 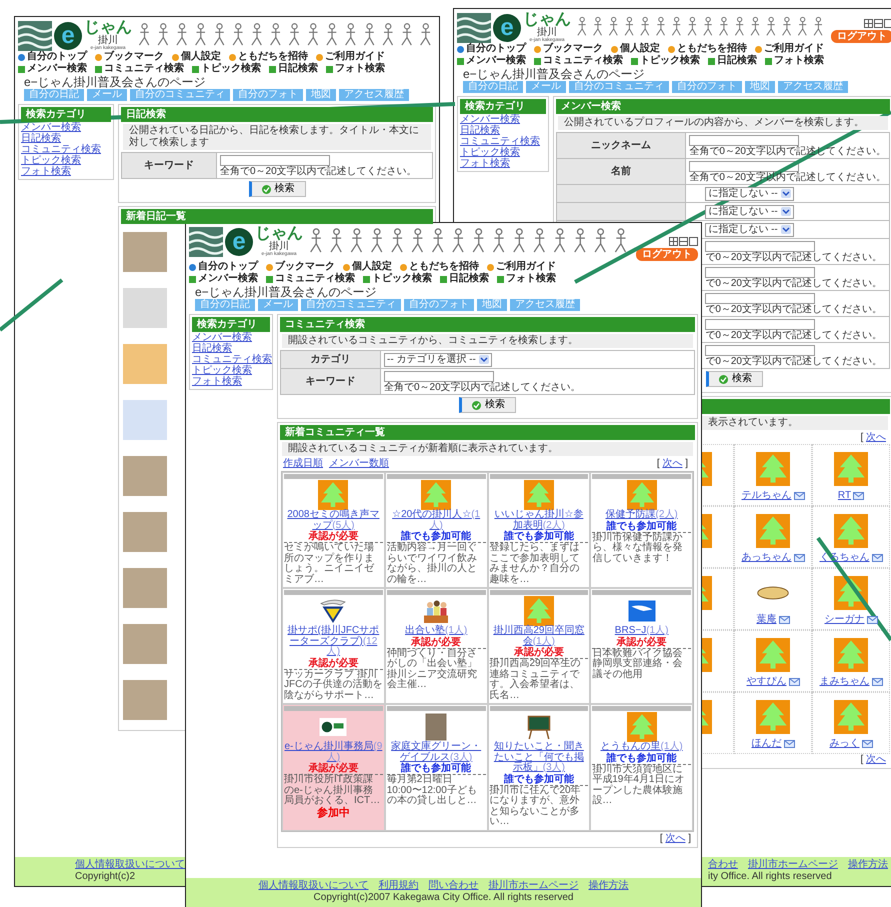 I want to click on community-link: 保健予防課(2人), so click(x=642, y=515).